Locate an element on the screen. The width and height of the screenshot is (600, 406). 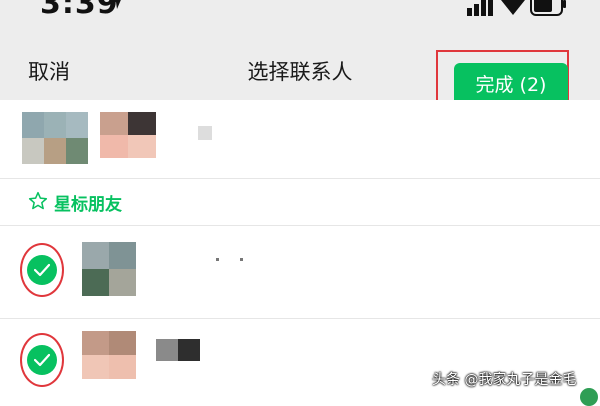
status-bar: 3:39 is located at coordinates (300, 9).